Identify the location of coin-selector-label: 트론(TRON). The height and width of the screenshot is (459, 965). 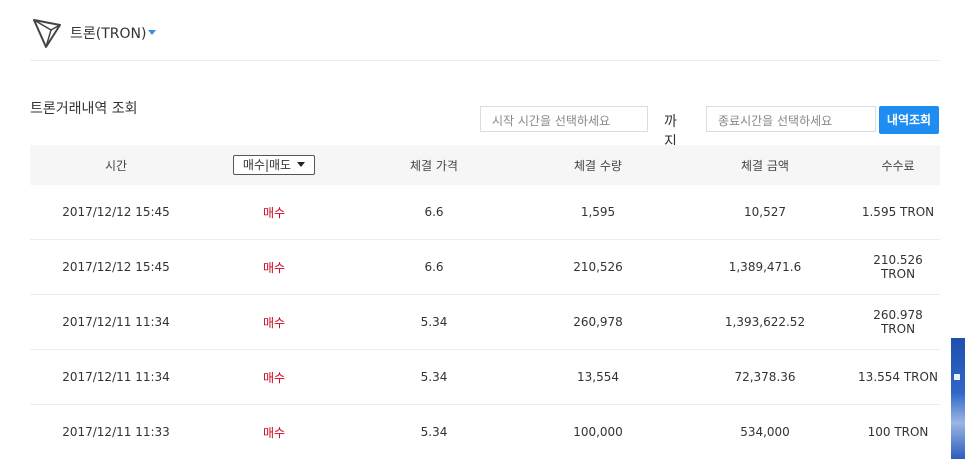
(108, 33).